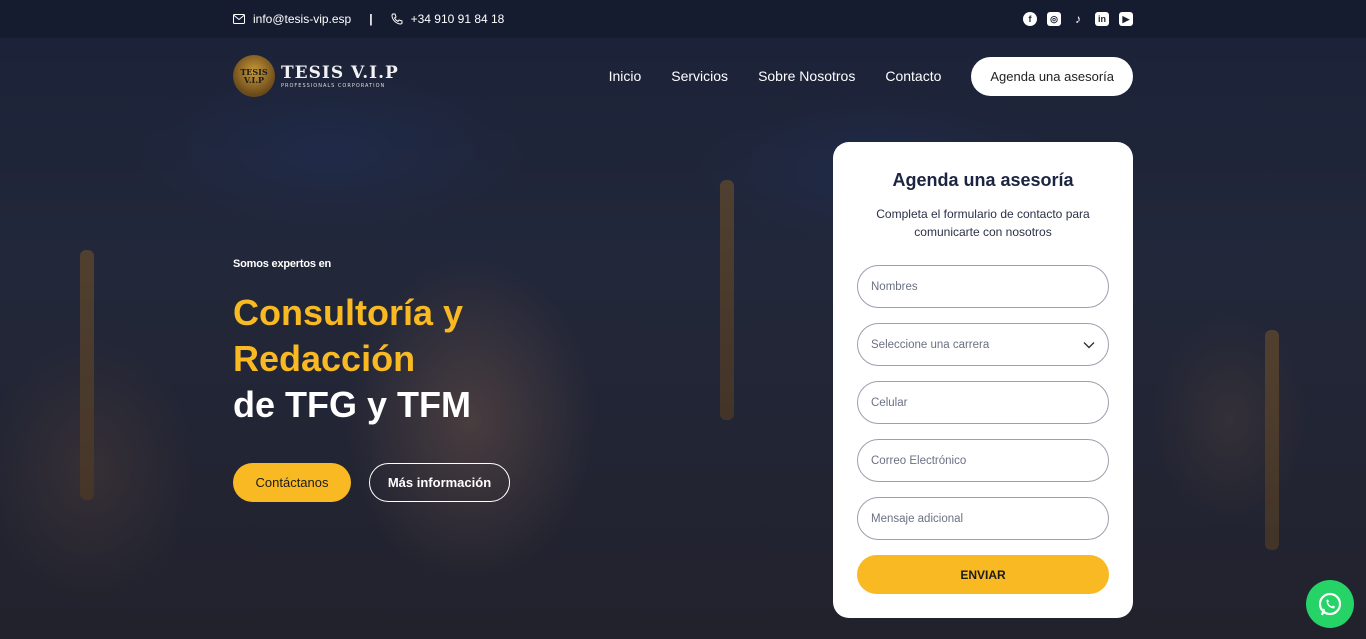  I want to click on instagram-icon: ◎, so click(1054, 19).